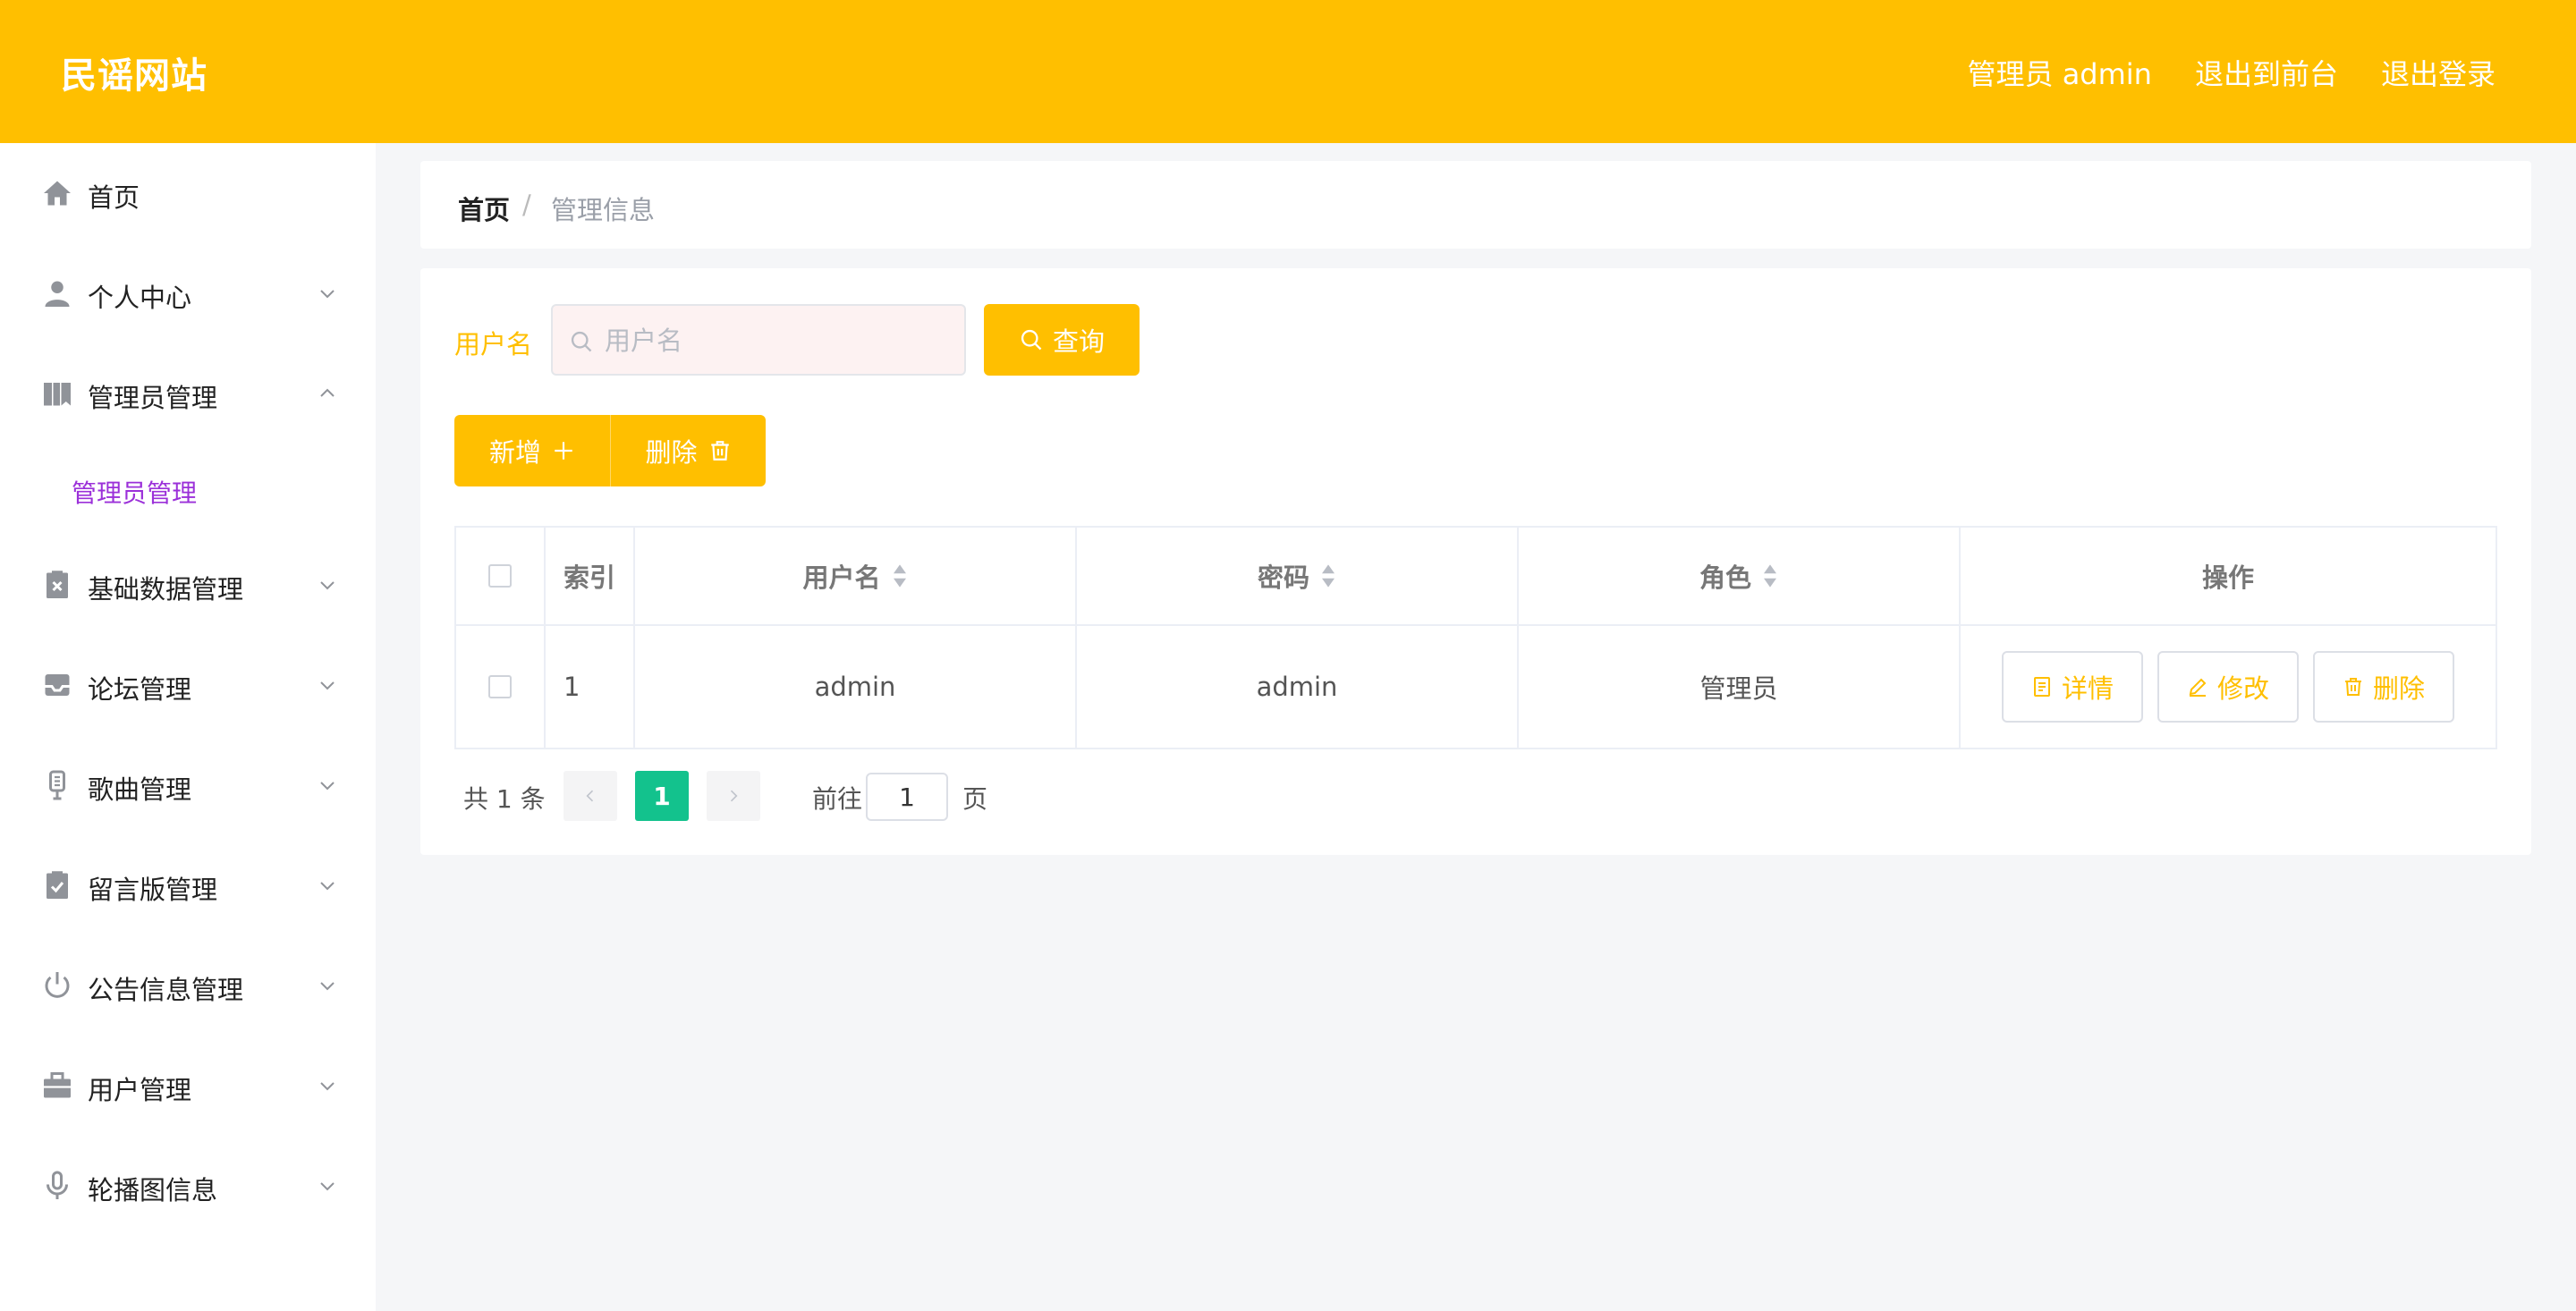 The width and height of the screenshot is (2576, 1311). Describe the element at coordinates (2242, 688) in the screenshot. I see `edit-button-label: 修改` at that location.